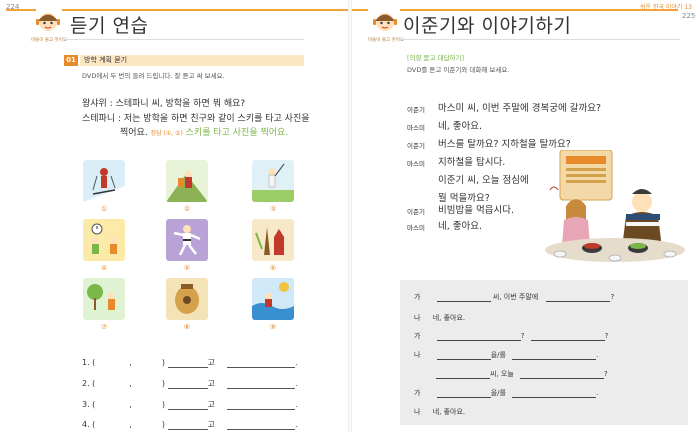  Describe the element at coordinates (273, 268) in the screenshot. I see `picture-number: ⑥` at that location.